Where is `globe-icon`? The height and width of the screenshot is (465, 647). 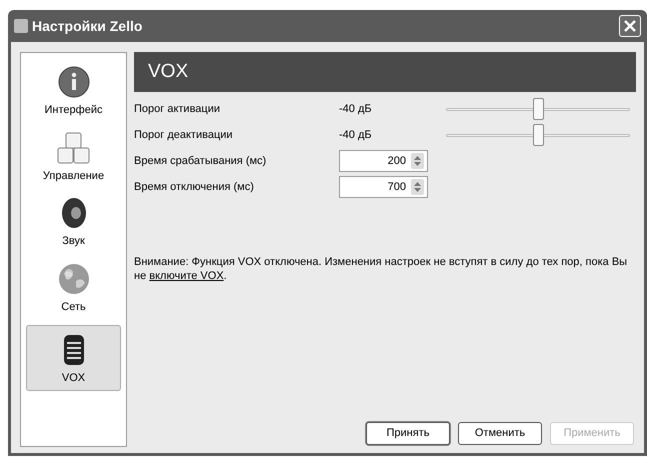
globe-icon is located at coordinates (74, 278).